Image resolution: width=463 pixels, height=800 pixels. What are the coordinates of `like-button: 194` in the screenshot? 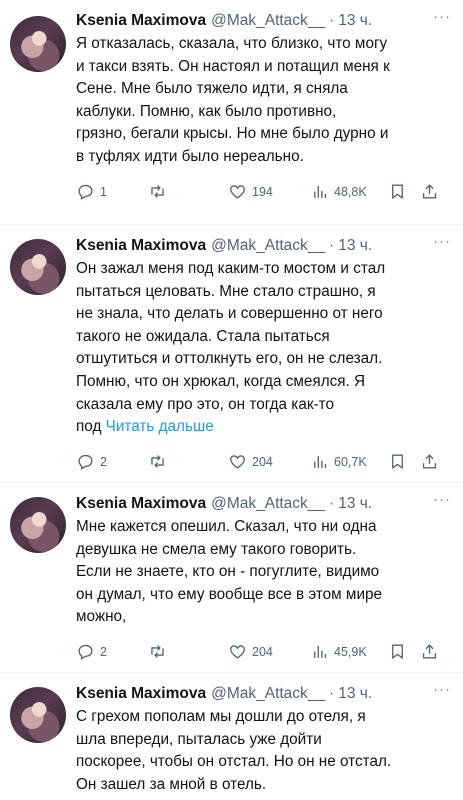 It's located at (269, 191).